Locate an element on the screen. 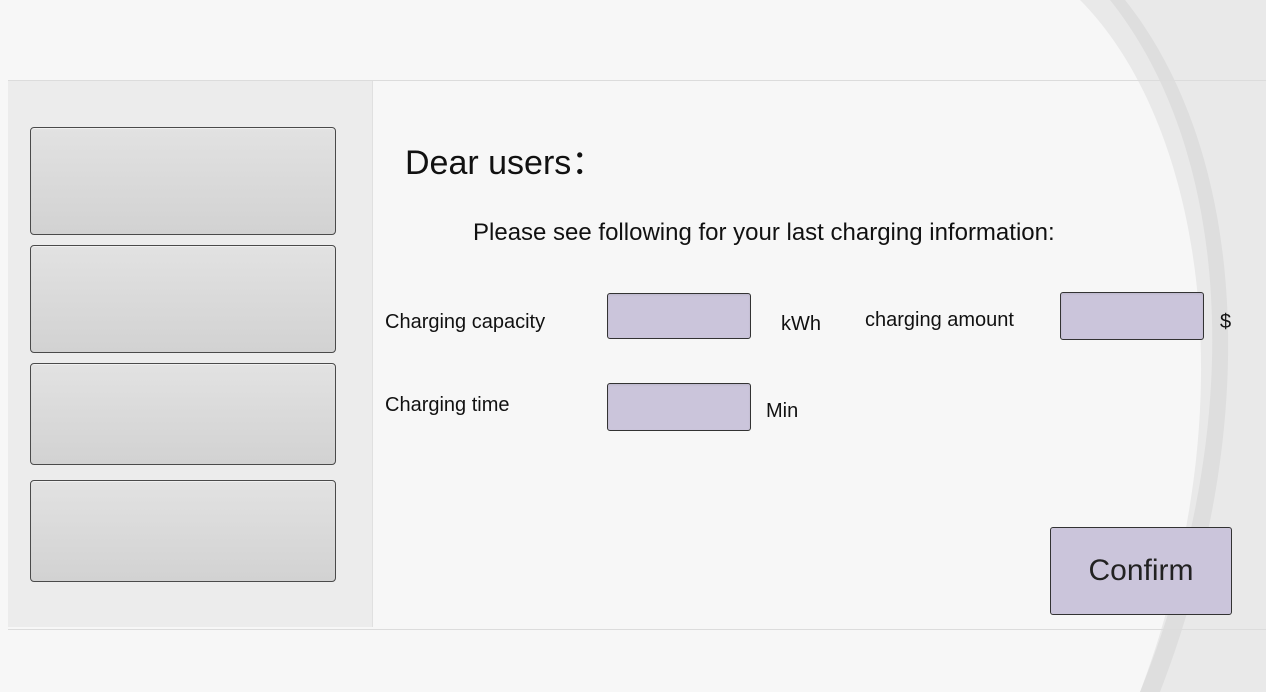 The width and height of the screenshot is (1266, 692). page-title: Dear users： is located at coordinates (505, 163).